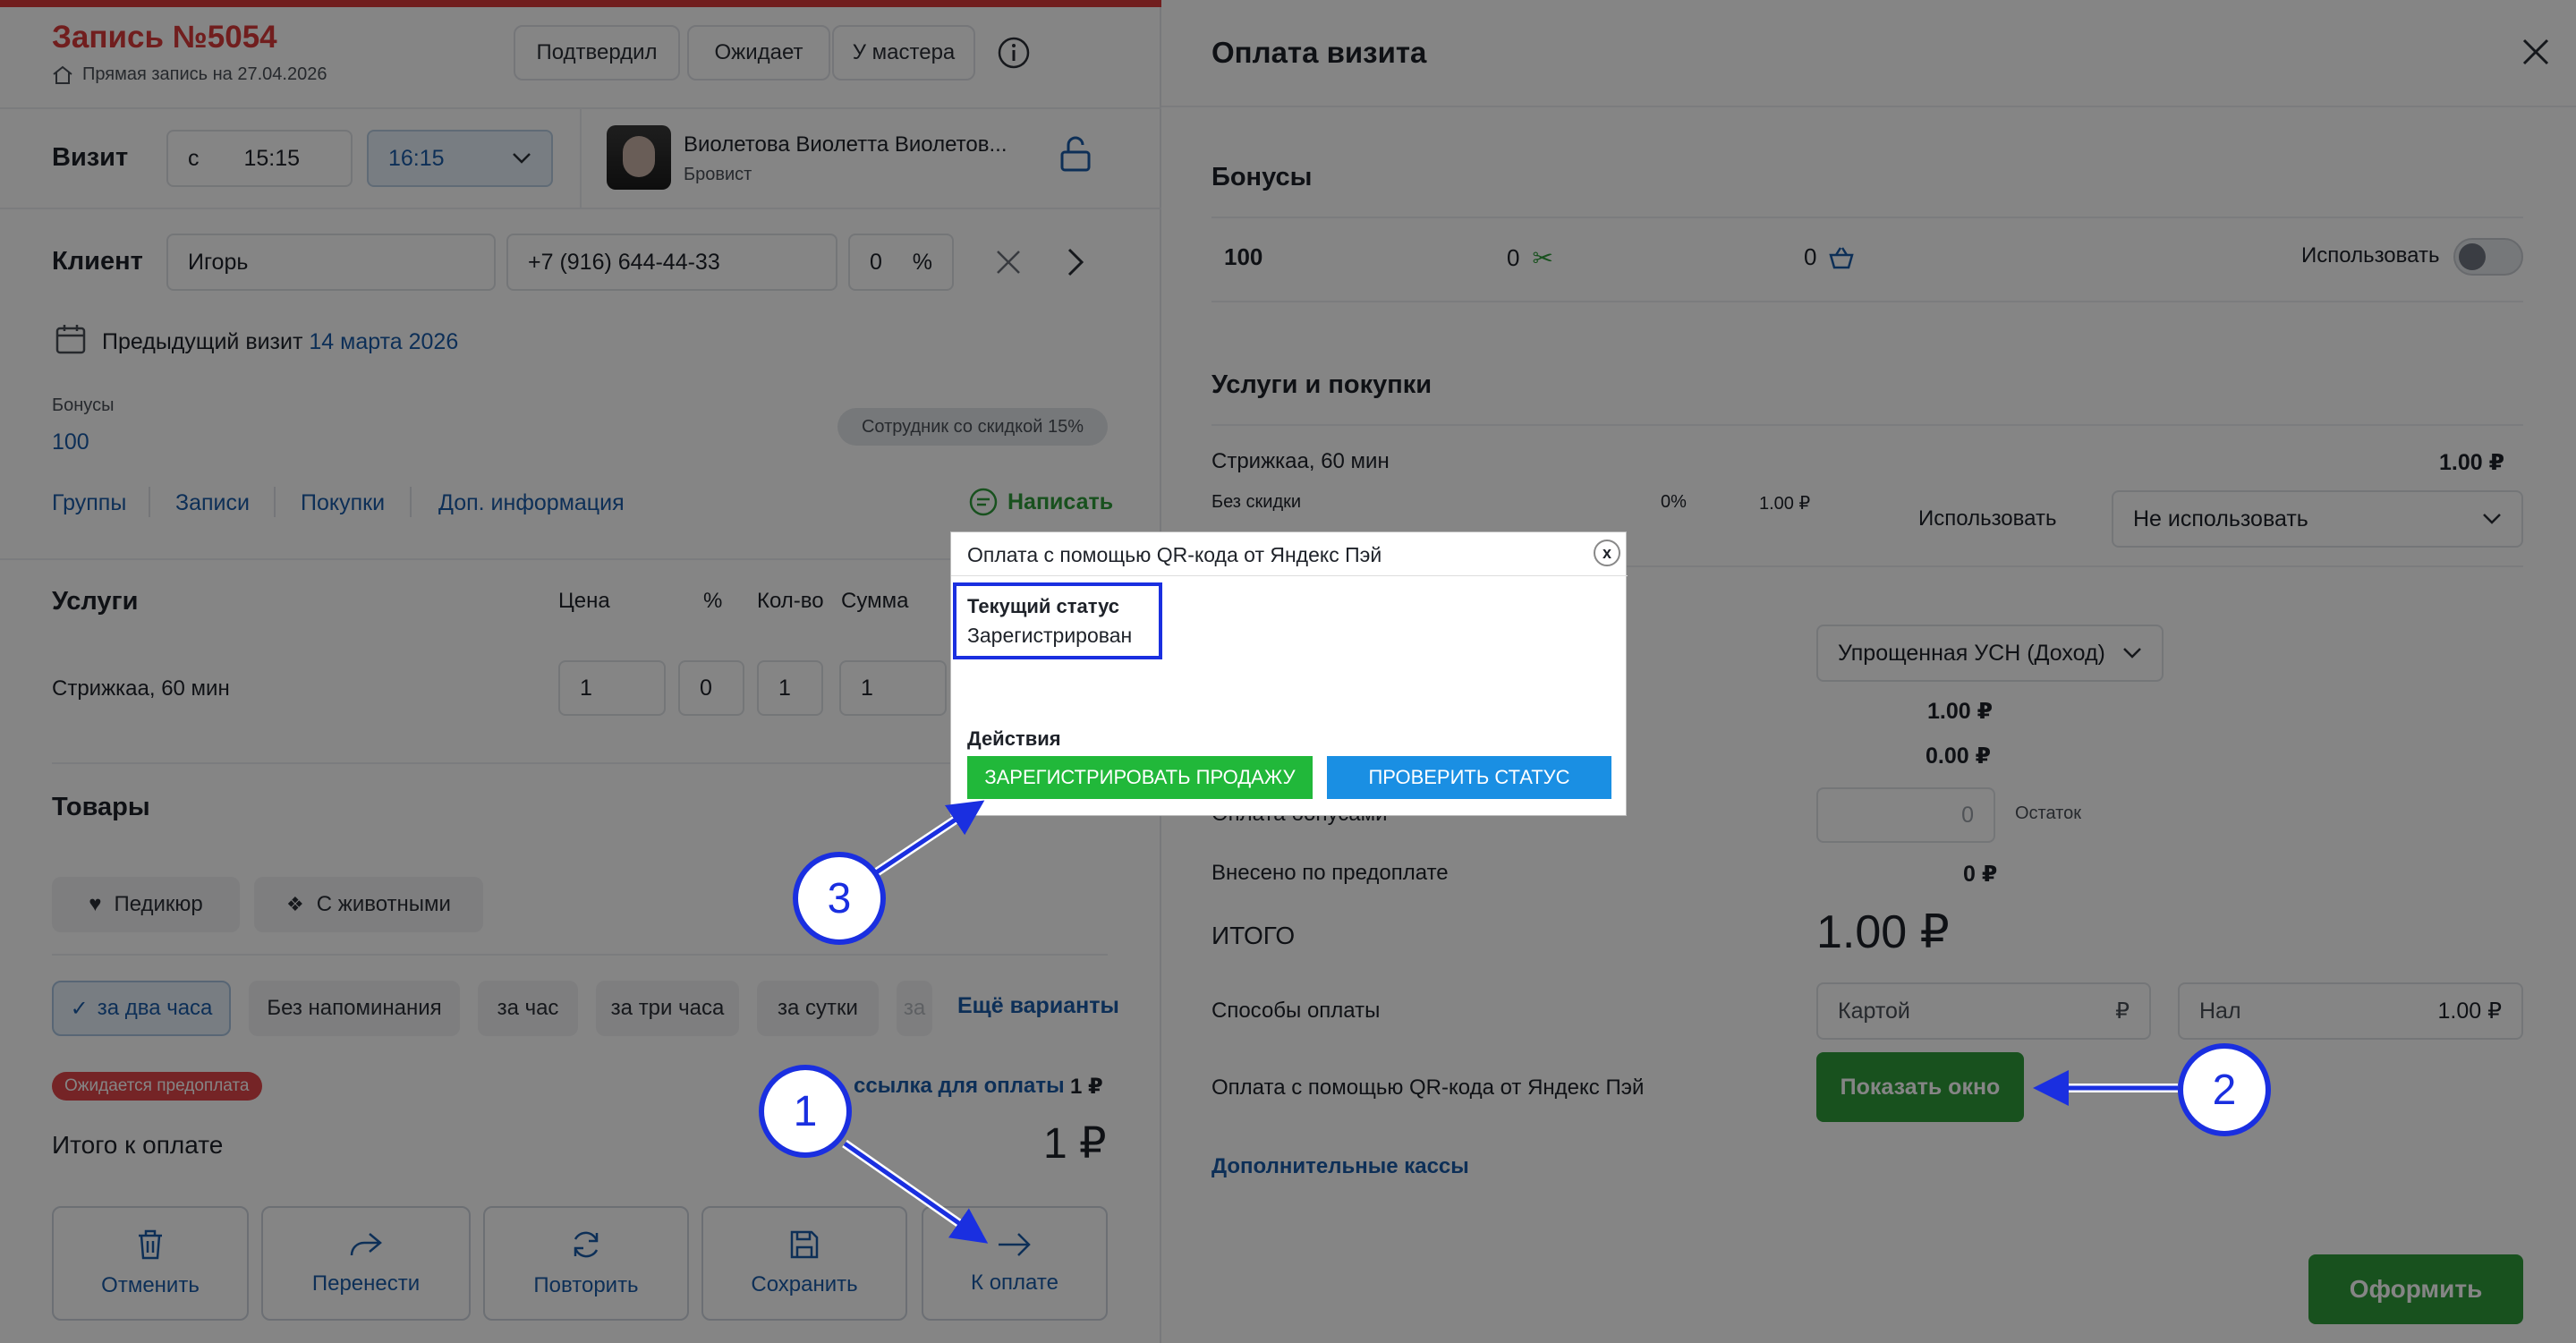 Image resolution: width=2576 pixels, height=1343 pixels. Describe the element at coordinates (929, 838) in the screenshot. I see `callout-3-arrow` at that location.